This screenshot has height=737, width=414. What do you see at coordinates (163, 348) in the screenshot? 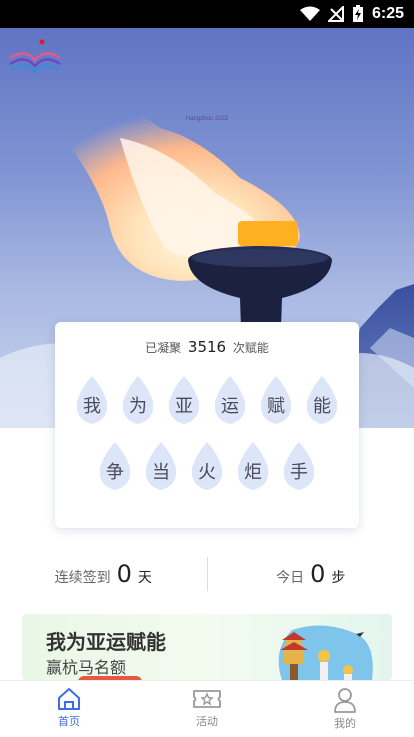
I see `count-prefix: 已凝聚` at bounding box center [163, 348].